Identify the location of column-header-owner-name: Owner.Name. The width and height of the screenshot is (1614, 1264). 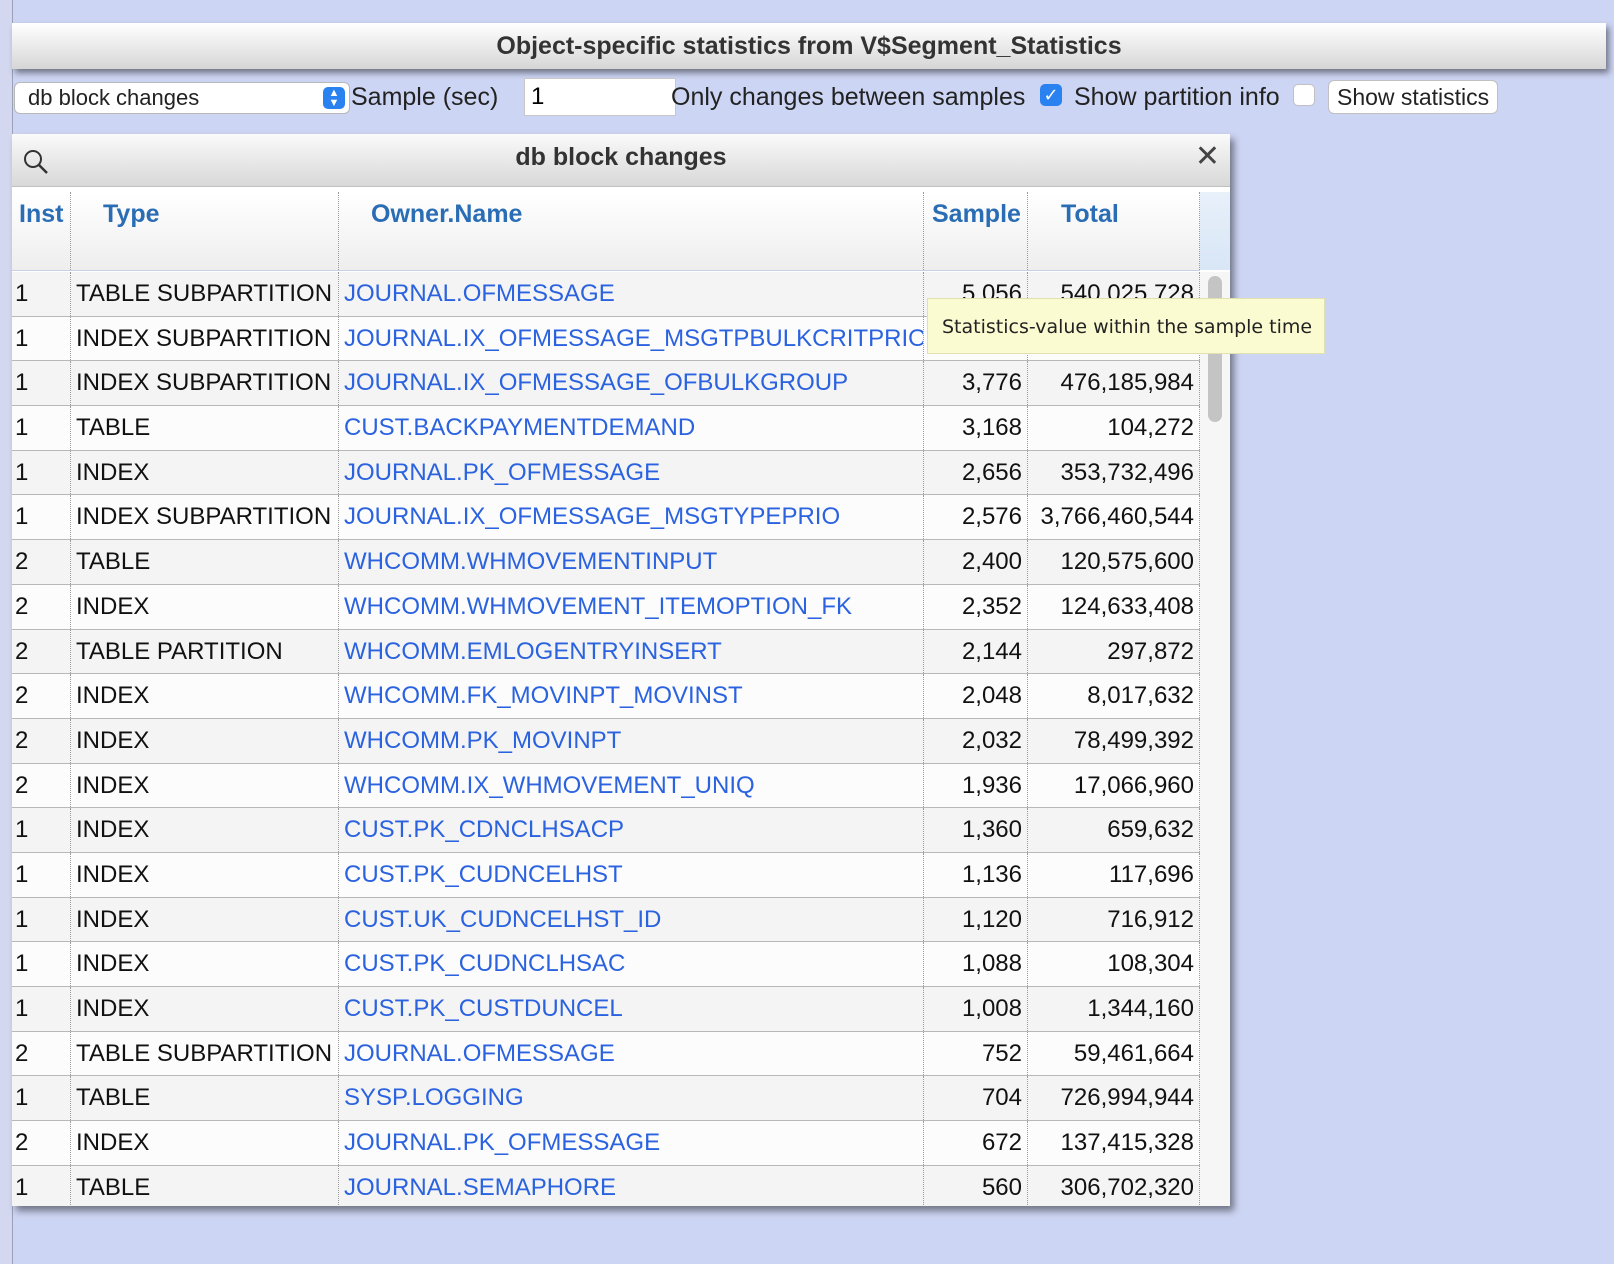
(631, 231).